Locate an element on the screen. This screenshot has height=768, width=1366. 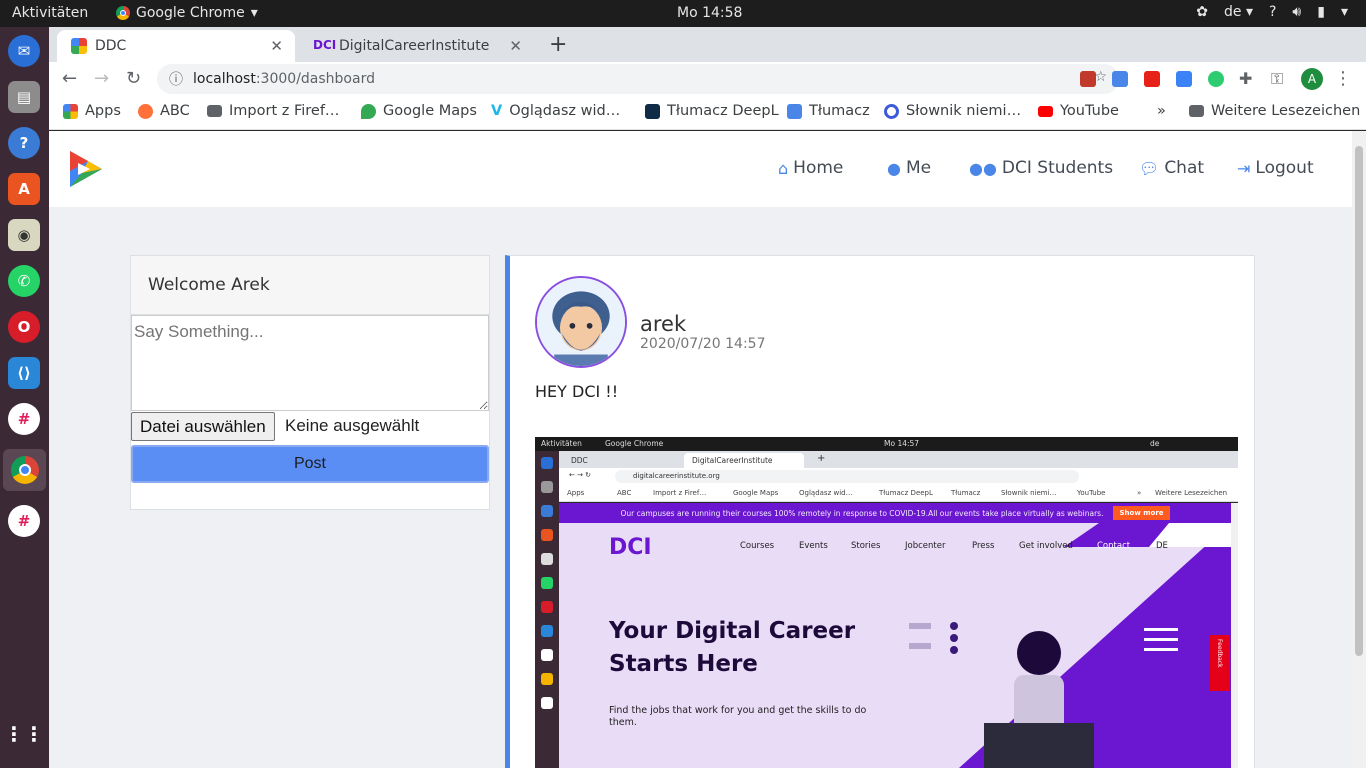
bookmark-label: Weitere Lesezeichen is located at coordinates (1286, 111).